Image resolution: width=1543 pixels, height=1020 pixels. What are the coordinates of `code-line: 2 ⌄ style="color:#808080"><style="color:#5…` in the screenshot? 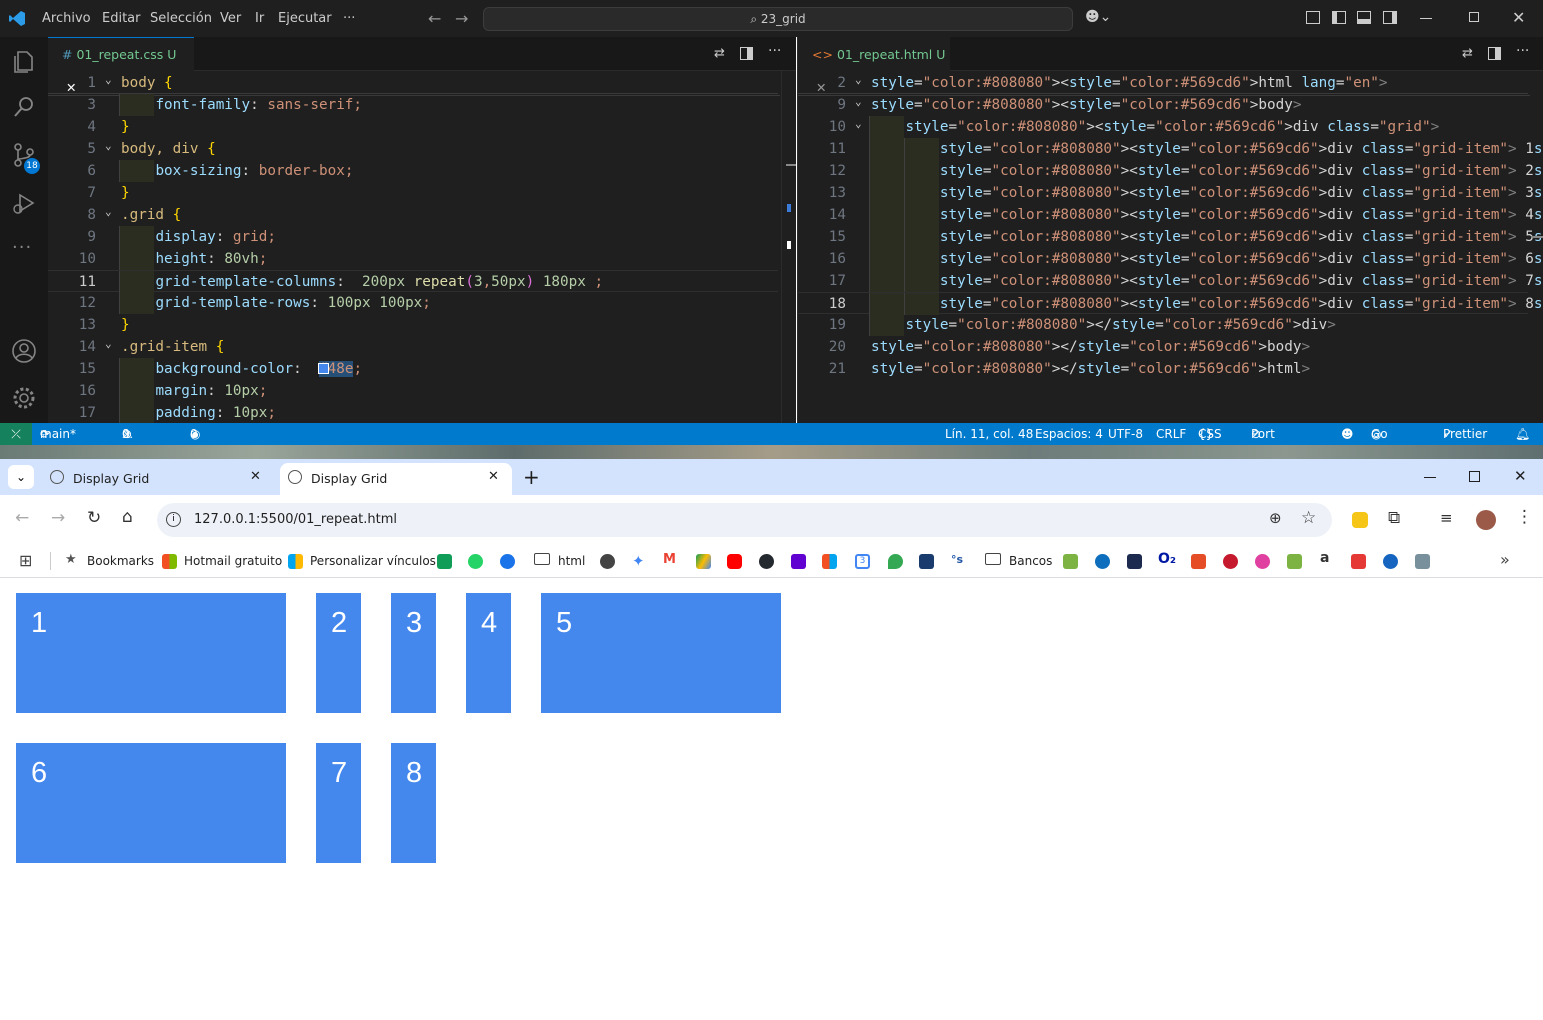 It's located at (1163, 83).